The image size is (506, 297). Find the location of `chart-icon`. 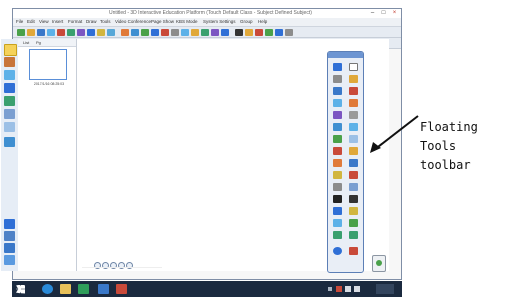

chart-icon is located at coordinates (225, 32).